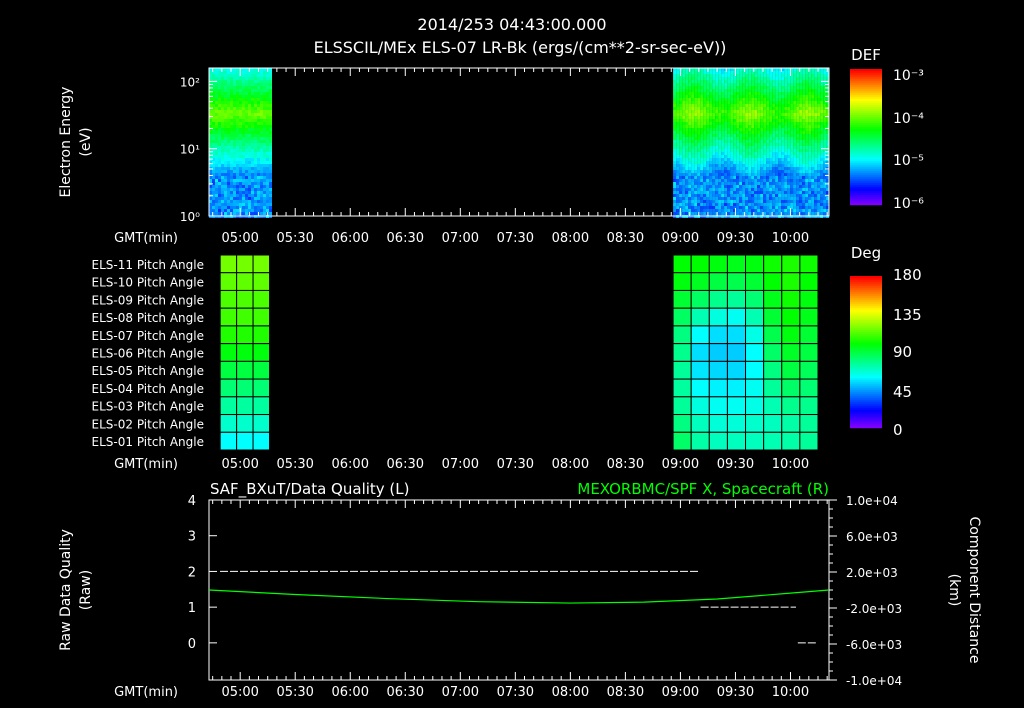 The height and width of the screenshot is (708, 1024). What do you see at coordinates (148, 318) in the screenshot?
I see `pitch-row-label: ELS-08 Pitch Angle` at bounding box center [148, 318].